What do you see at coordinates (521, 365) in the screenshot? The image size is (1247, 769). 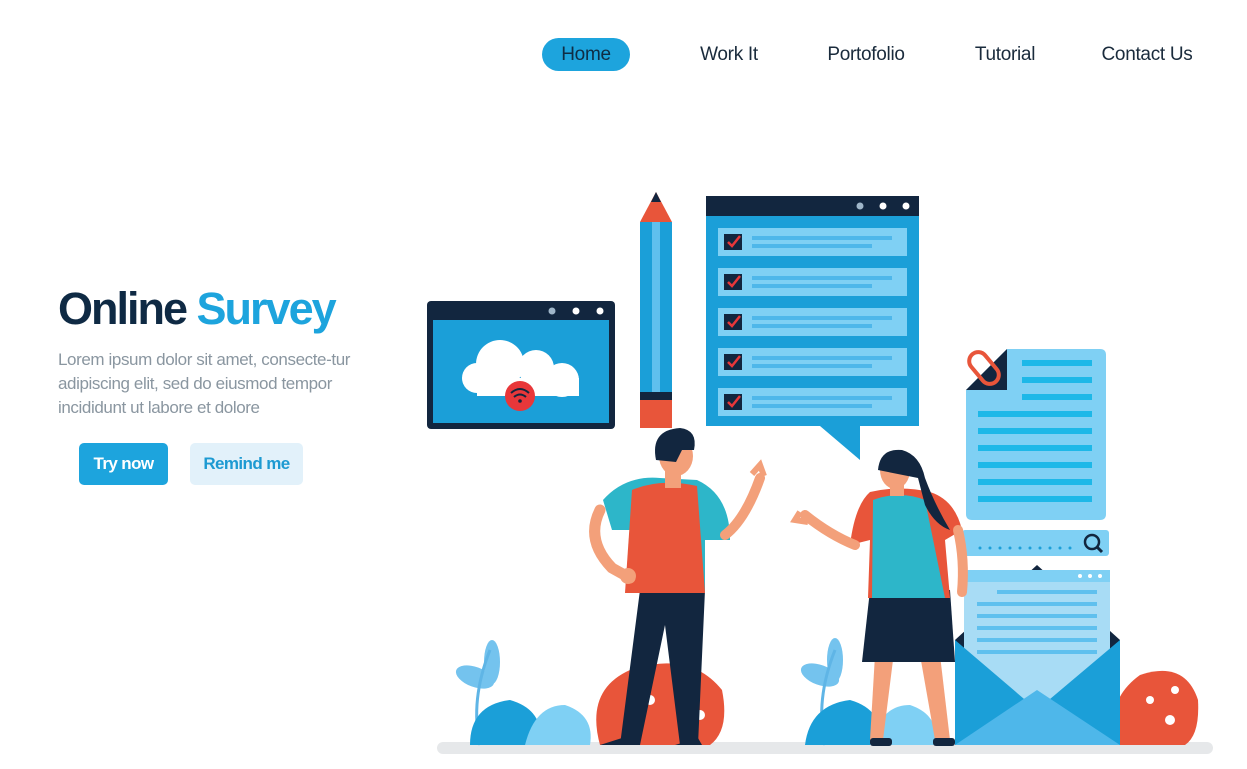 I see `cloud-window` at bounding box center [521, 365].